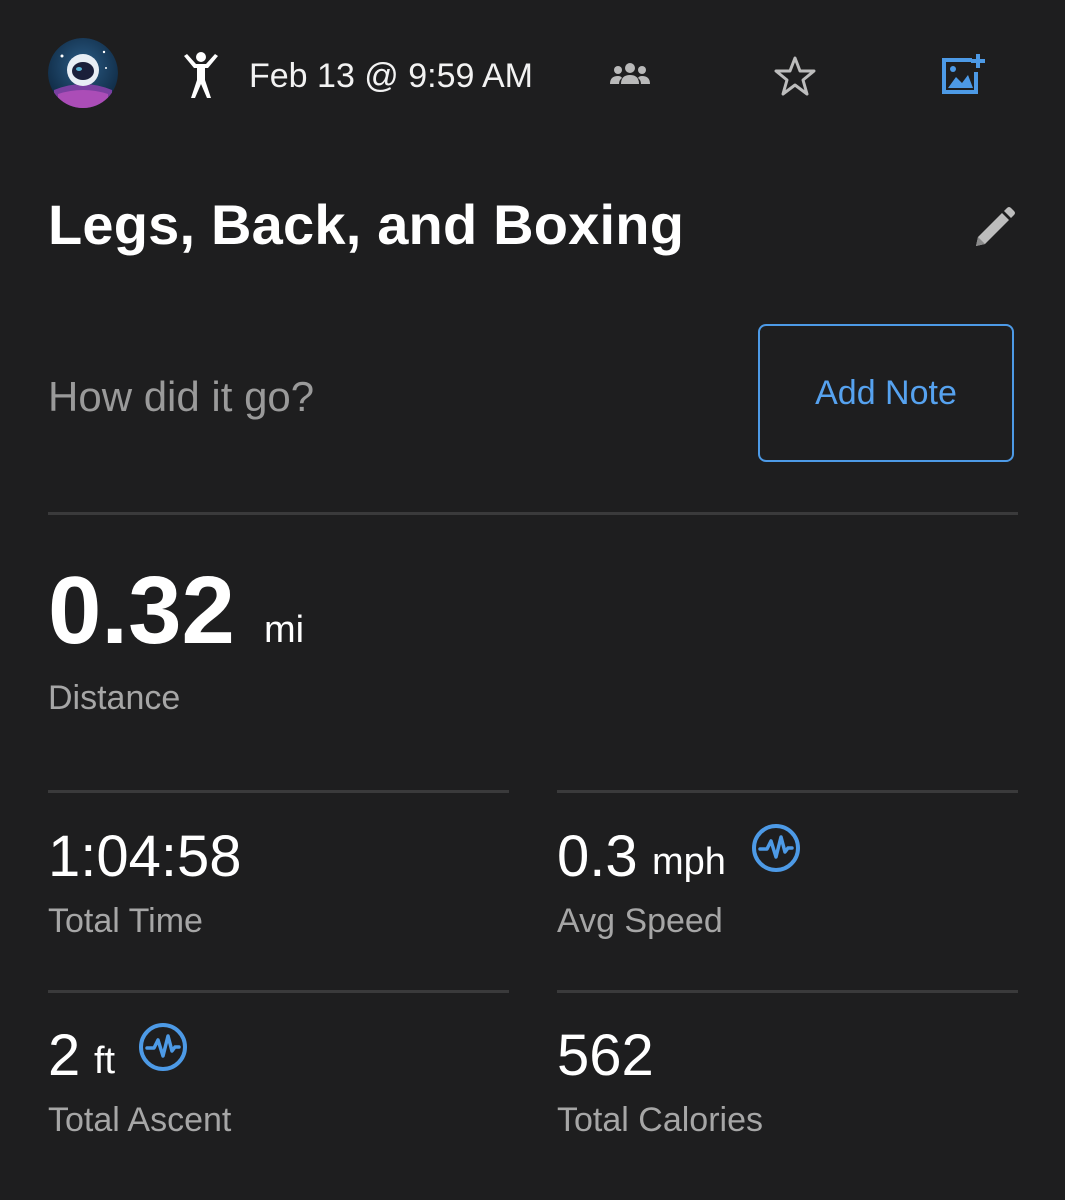 This screenshot has width=1065, height=1200. I want to click on activity-title: Legs, Back, and Boxing, so click(366, 224).